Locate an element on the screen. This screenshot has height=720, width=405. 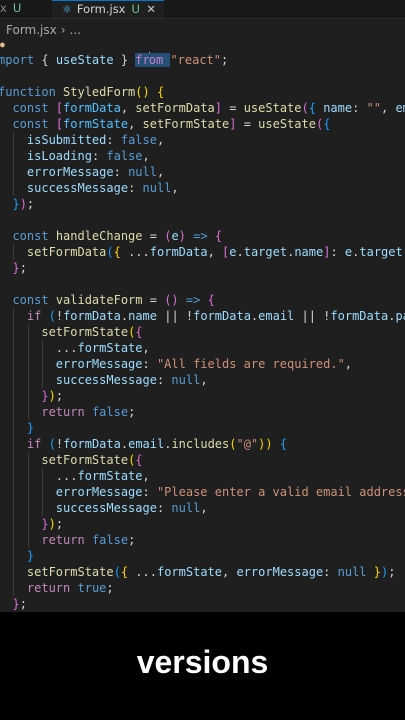
code-token: e is located at coordinates (175, 236).